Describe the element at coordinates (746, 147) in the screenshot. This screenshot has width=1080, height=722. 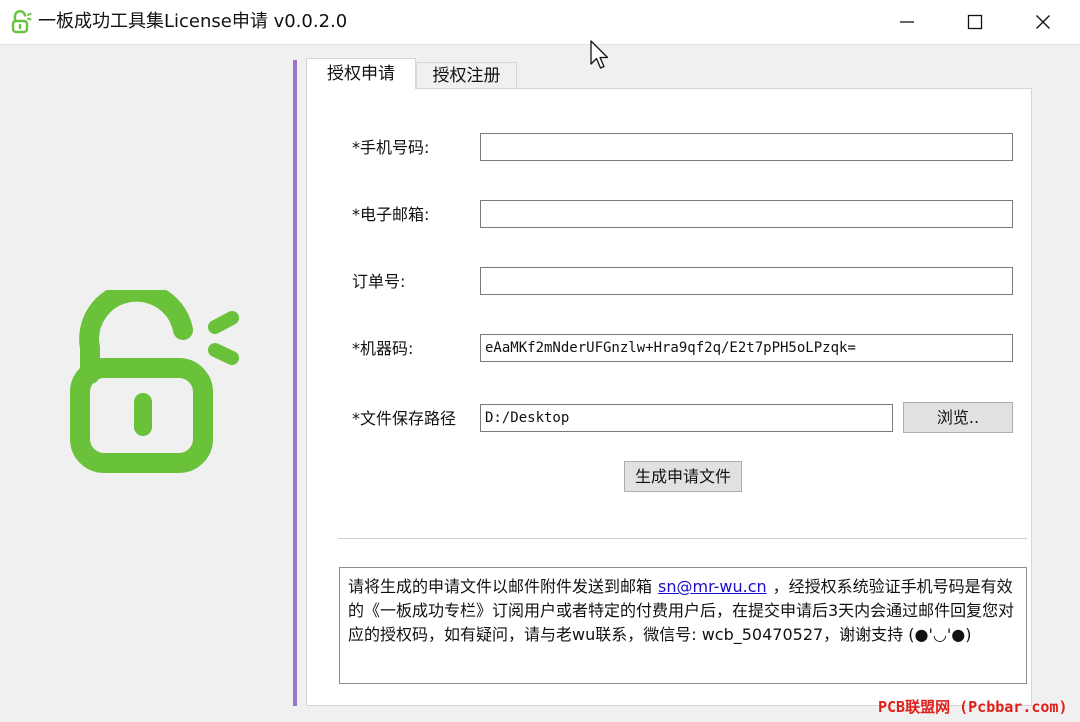
I see `phone-input` at that location.